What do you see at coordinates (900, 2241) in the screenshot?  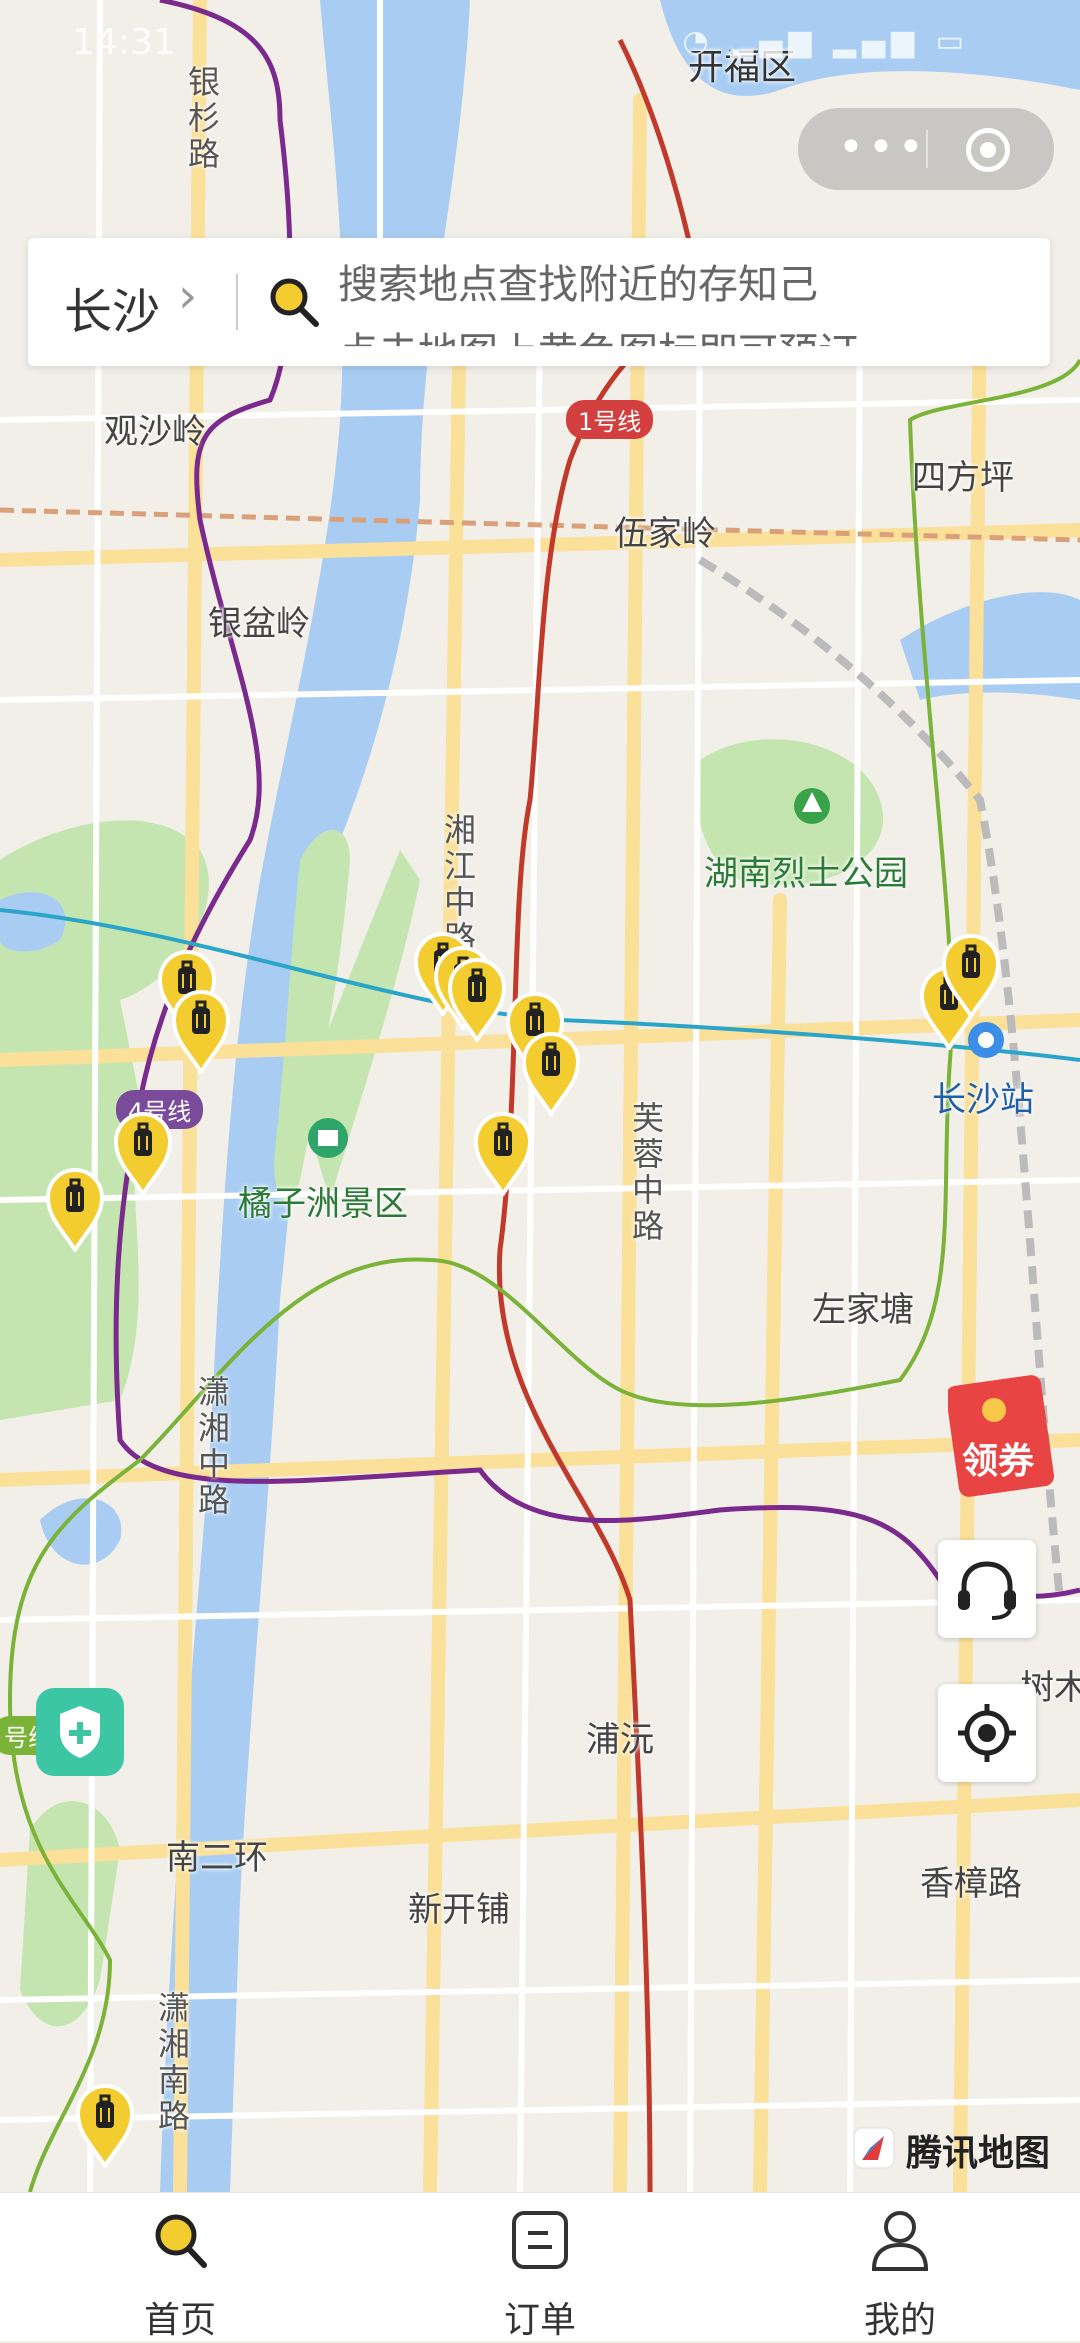 I see `profile-icon` at bounding box center [900, 2241].